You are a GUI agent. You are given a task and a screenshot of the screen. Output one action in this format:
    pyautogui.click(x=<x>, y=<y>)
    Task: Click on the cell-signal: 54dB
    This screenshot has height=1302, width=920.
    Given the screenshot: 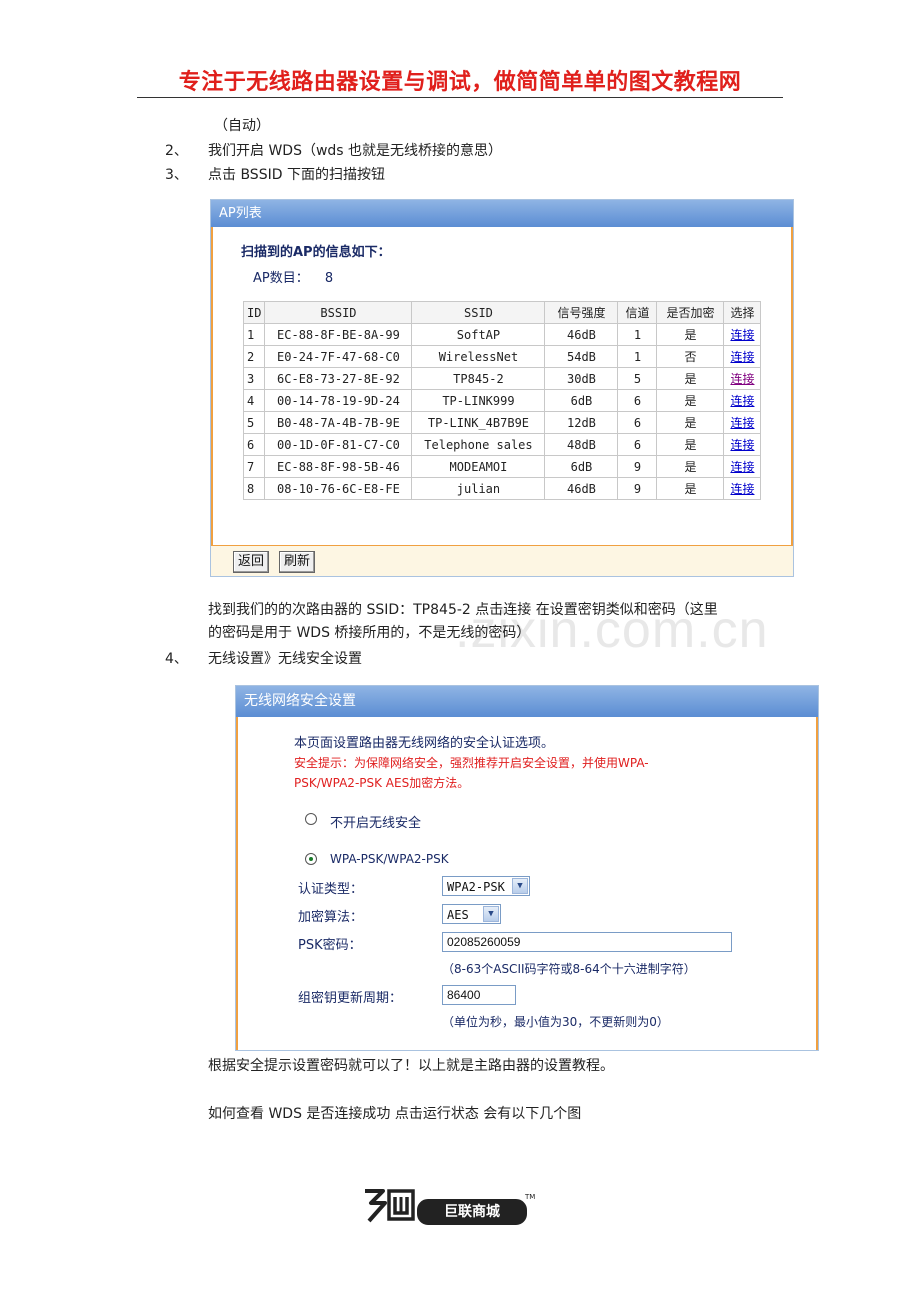 What is the action you would take?
    pyautogui.click(x=581, y=356)
    